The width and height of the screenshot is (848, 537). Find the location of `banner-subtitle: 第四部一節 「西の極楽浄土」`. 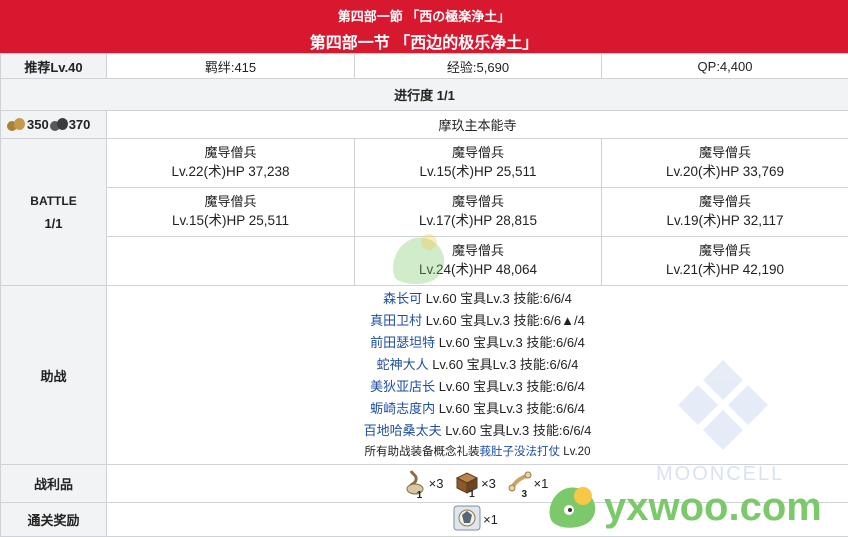

banner-subtitle: 第四部一節 「西の極楽浄土」 is located at coordinates (424, 15).